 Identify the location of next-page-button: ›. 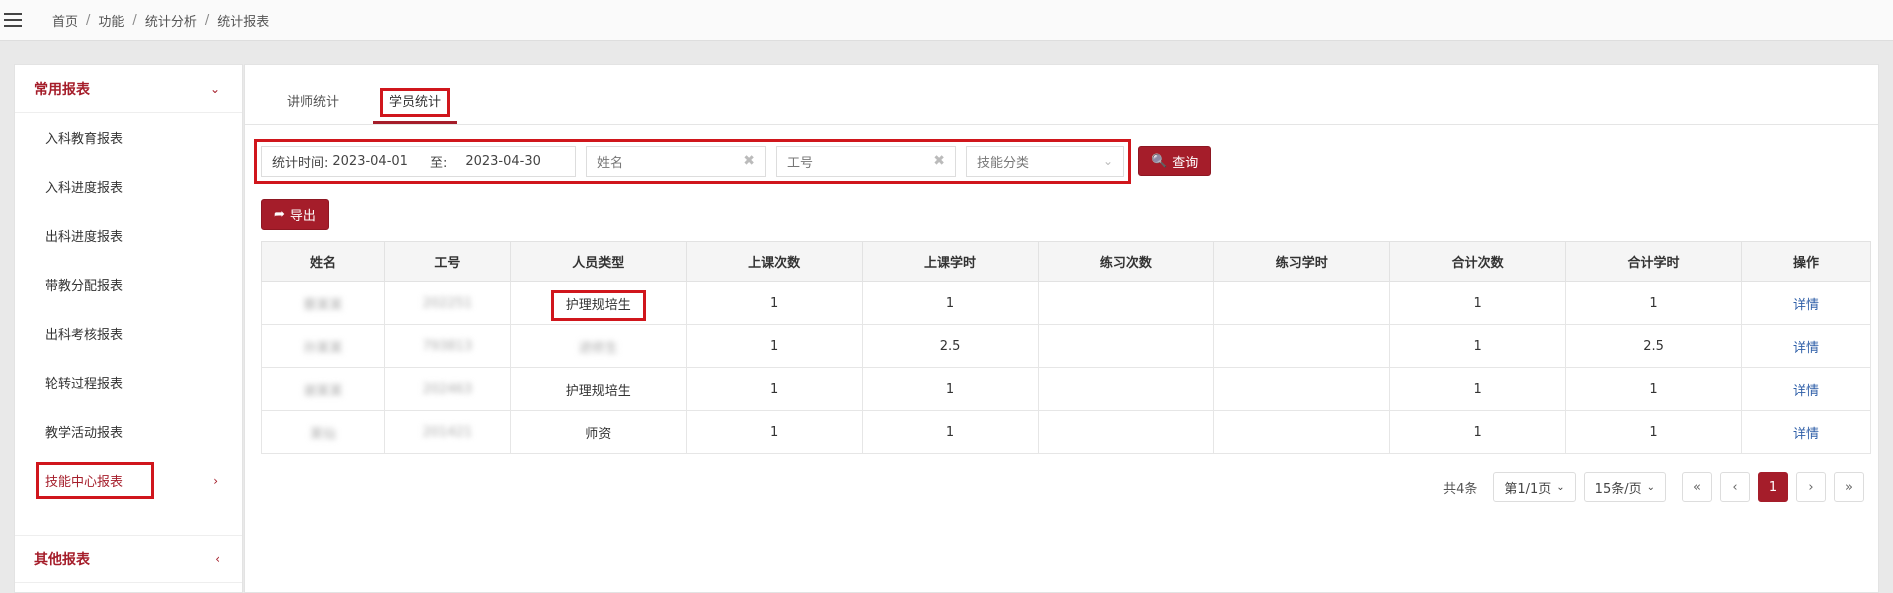
(1811, 487).